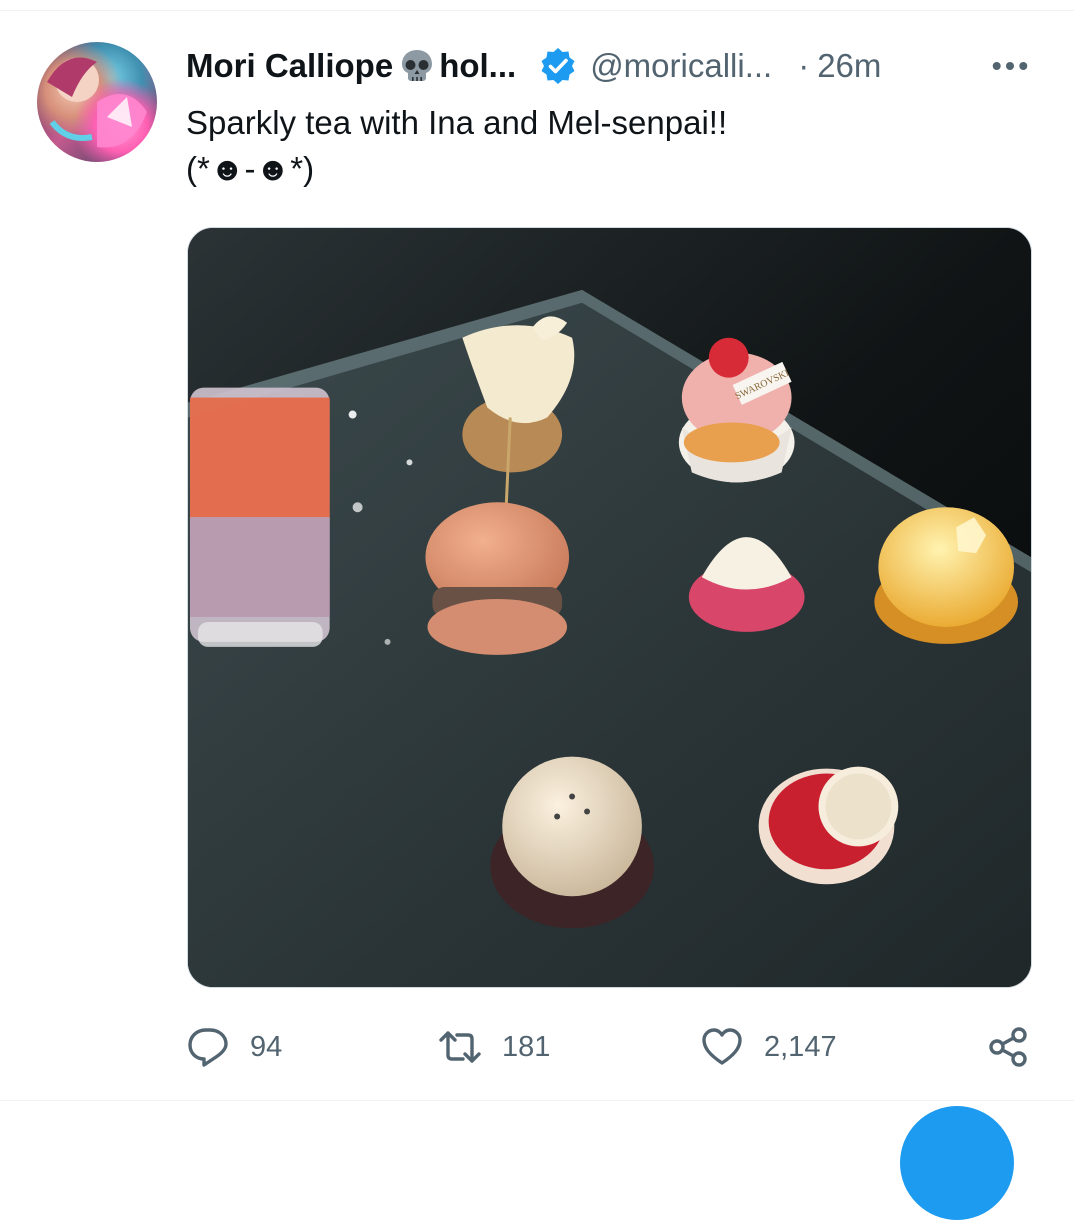  What do you see at coordinates (234, 1047) in the screenshot?
I see `reply-button: 94` at bounding box center [234, 1047].